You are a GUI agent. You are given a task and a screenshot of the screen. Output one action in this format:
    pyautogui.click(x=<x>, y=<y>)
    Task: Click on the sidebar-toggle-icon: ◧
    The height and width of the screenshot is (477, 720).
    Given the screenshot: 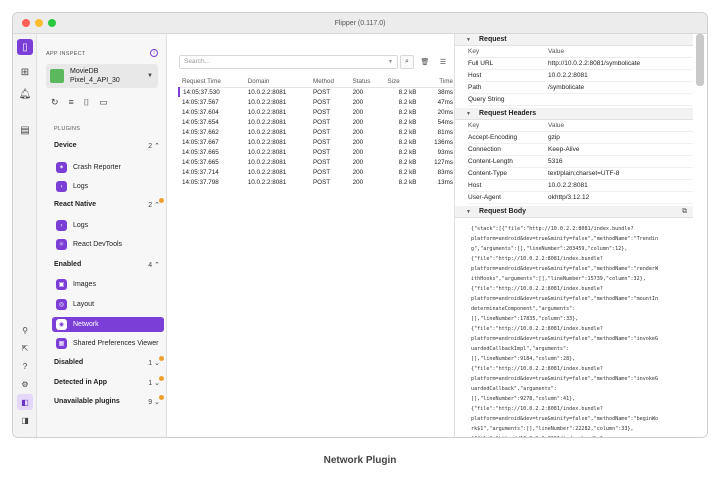 What is the action you would take?
    pyautogui.click(x=25, y=402)
    